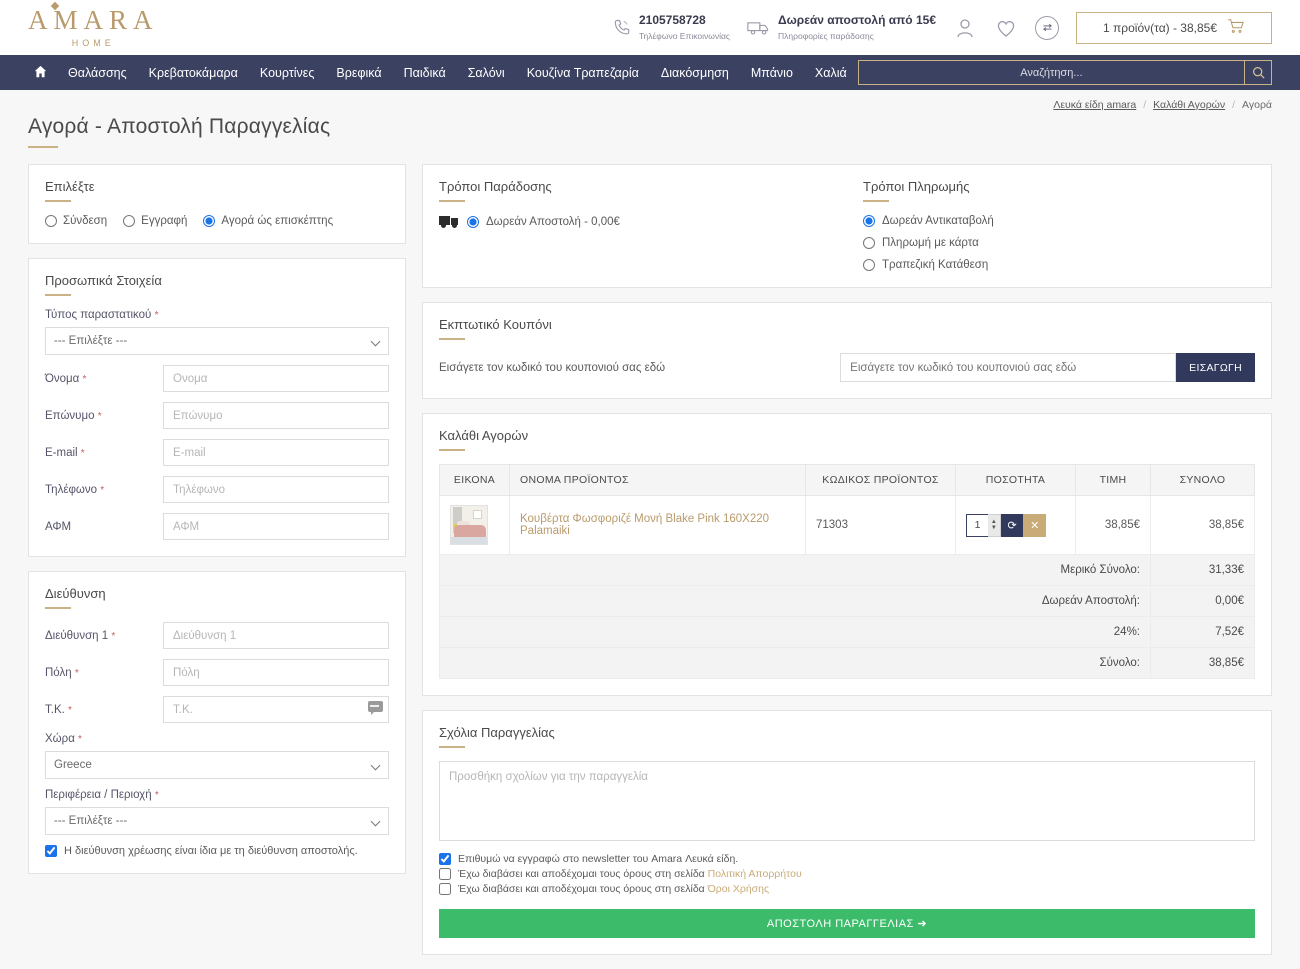 The height and width of the screenshot is (969, 1300). Describe the element at coordinates (1059, 243) in the screenshot. I see `payment-option-1: Πληρωμή με κάρτα` at that location.